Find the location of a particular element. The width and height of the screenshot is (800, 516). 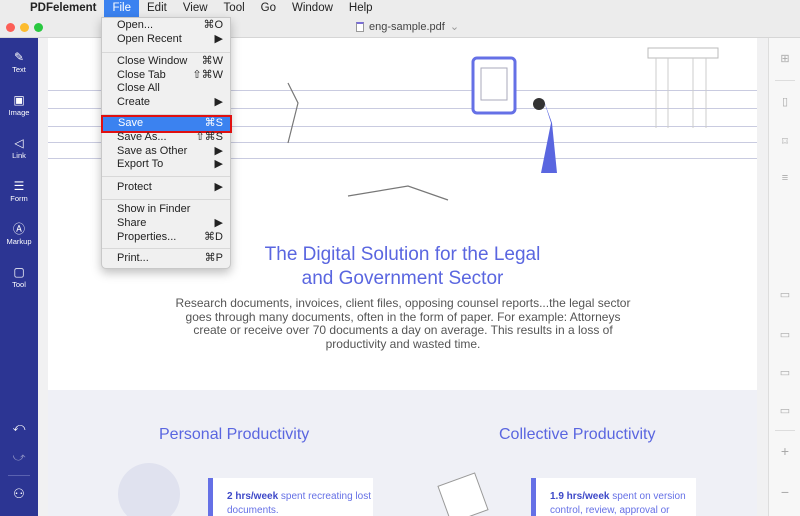

form-icon: ☰ is located at coordinates (19, 186).